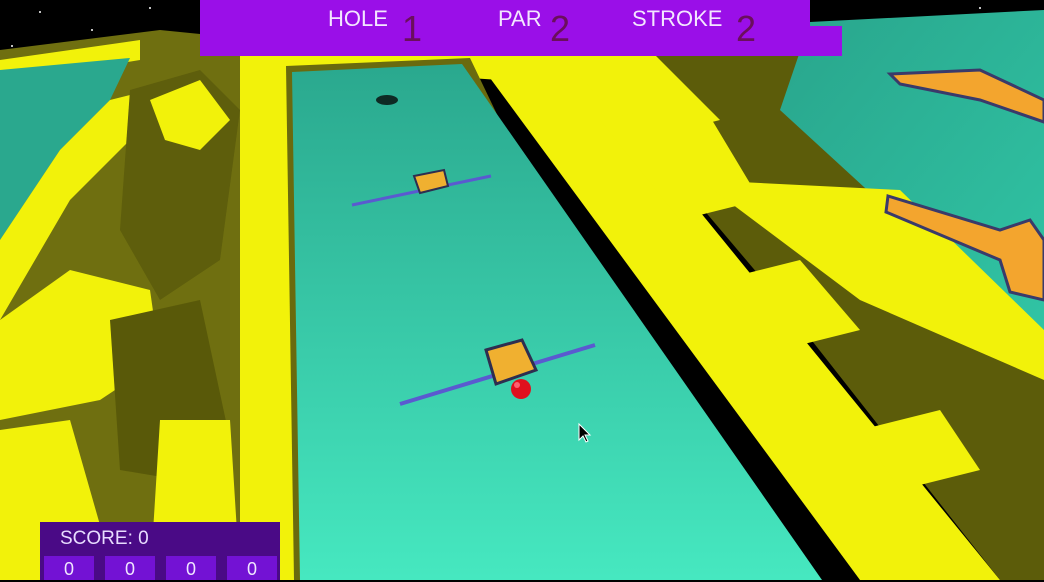 This screenshot has height=582, width=1044. What do you see at coordinates (412, 28) in the screenshot?
I see `hole-value: 1` at bounding box center [412, 28].